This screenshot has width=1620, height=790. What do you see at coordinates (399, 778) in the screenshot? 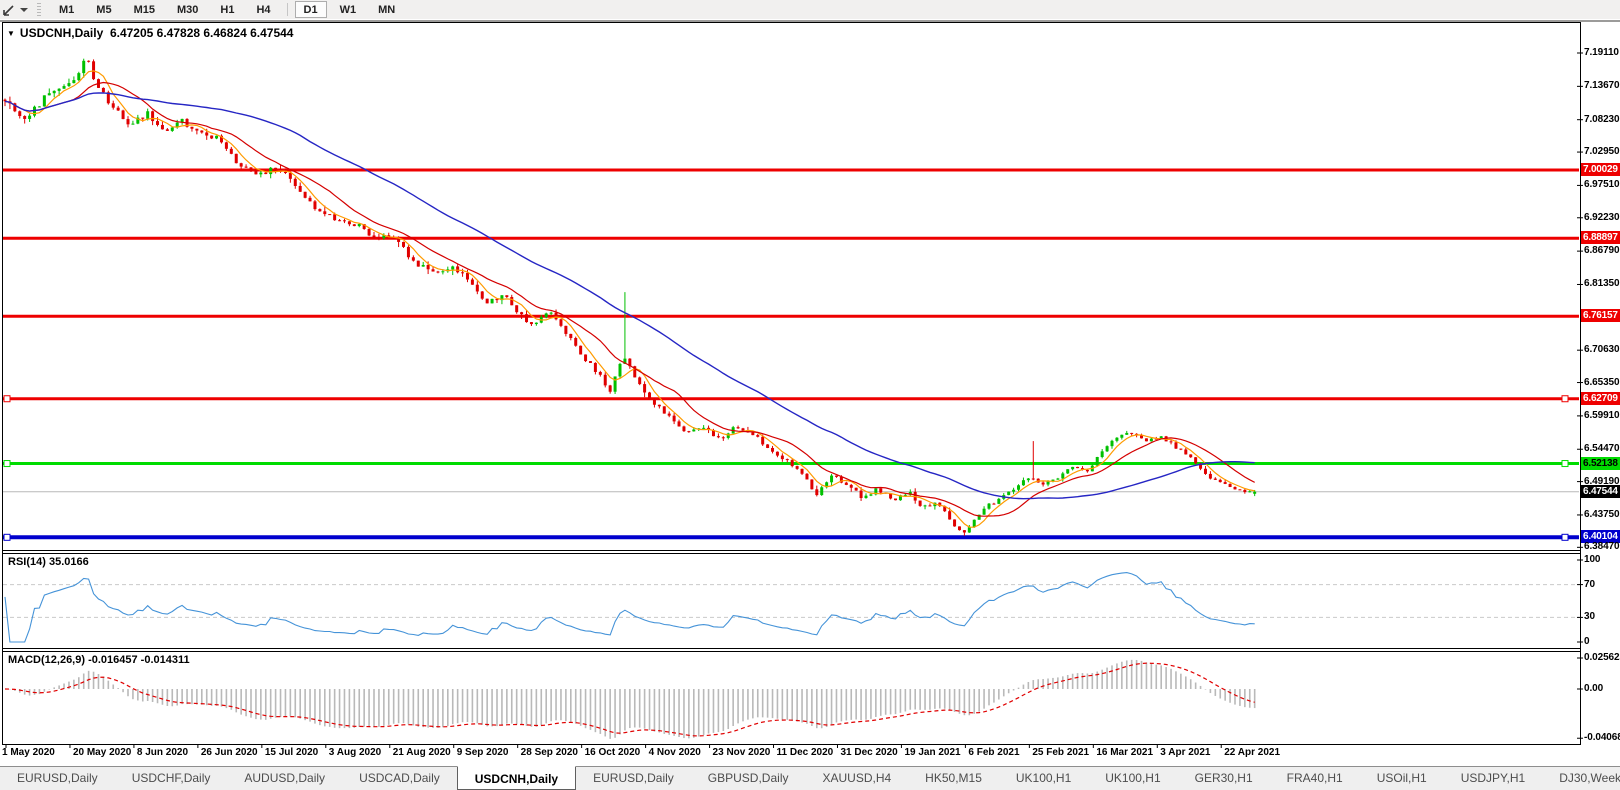
I see `tab-usdcad-daily: USDCAD,Daily` at bounding box center [399, 778].